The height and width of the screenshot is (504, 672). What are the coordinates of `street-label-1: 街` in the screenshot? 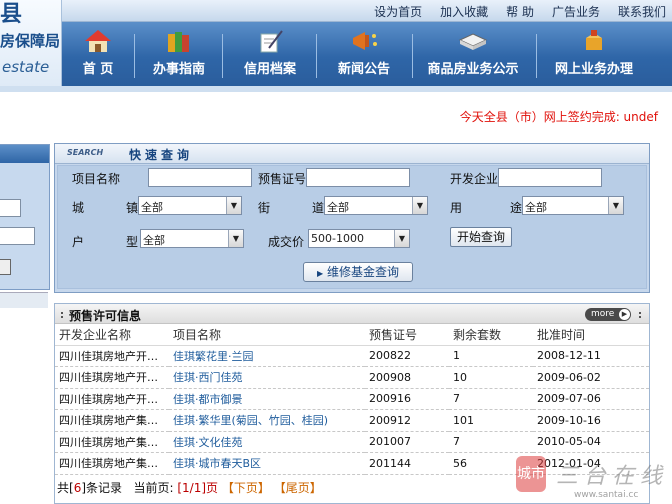 It's located at (264, 208).